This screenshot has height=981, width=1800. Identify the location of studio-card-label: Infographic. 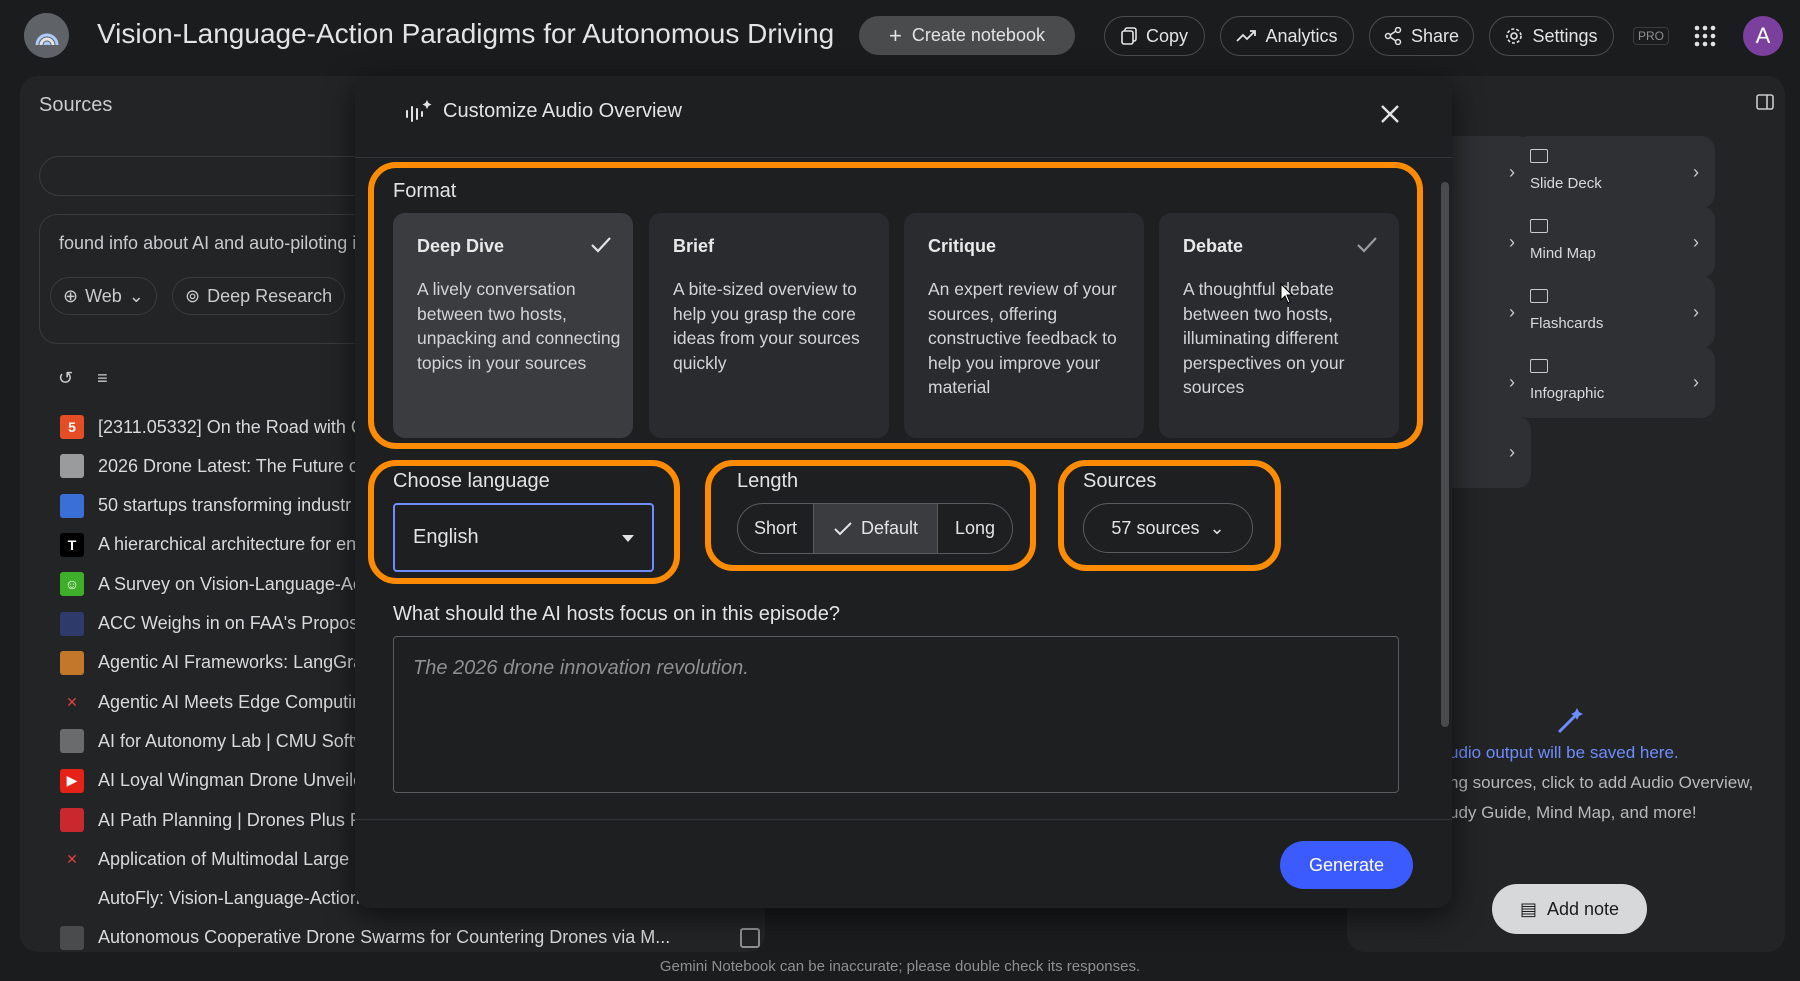
(1567, 393).